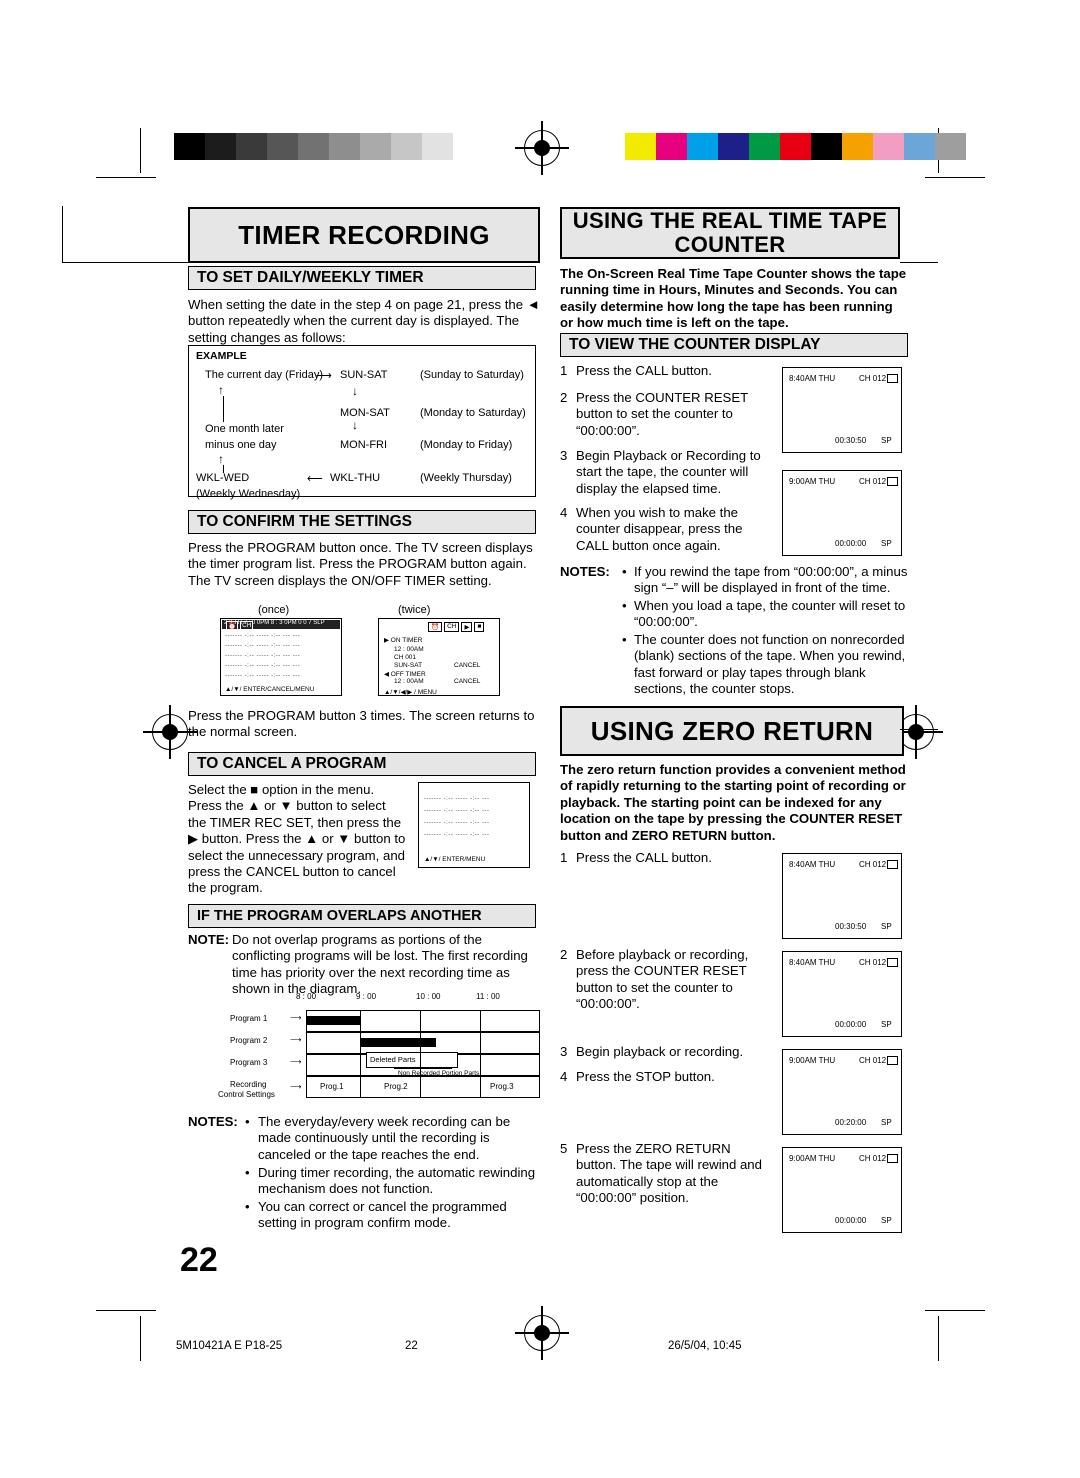 This screenshot has height=1478, width=1080. I want to click on diagram-arrow-3: ⟶, so click(296, 1086).